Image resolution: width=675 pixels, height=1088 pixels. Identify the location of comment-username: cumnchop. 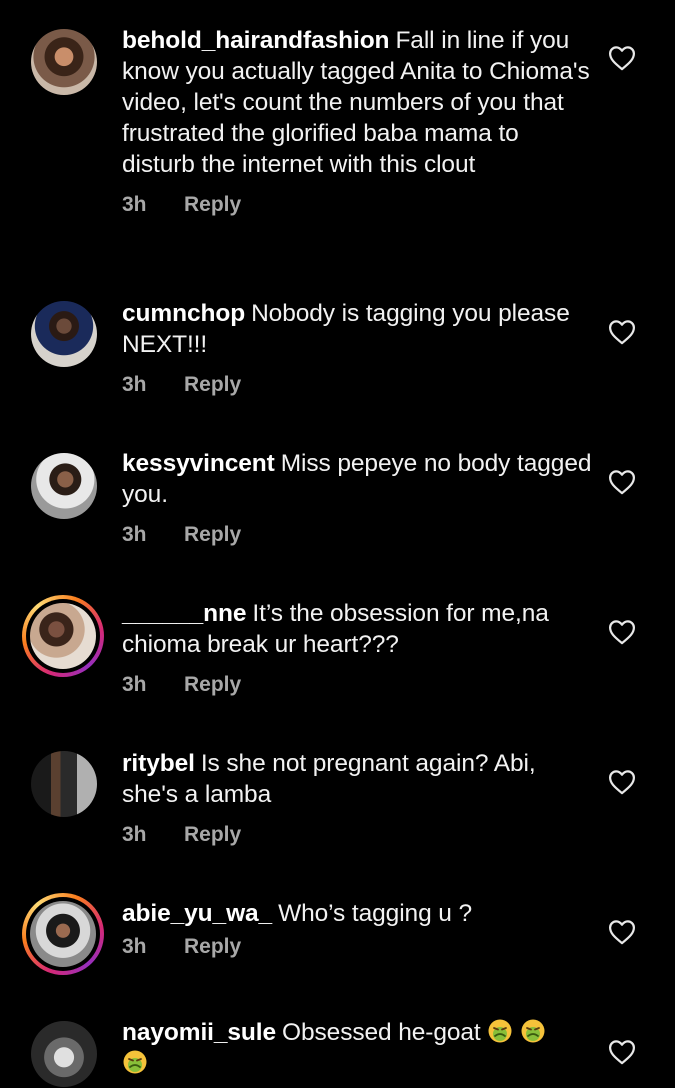
(183, 313).